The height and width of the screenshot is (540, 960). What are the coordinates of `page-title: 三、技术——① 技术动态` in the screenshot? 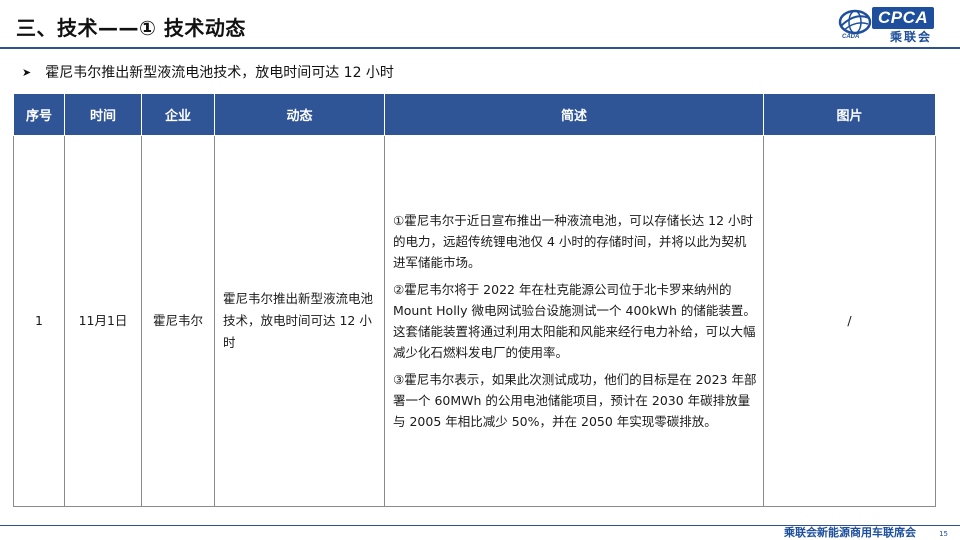 It's located at (131, 28).